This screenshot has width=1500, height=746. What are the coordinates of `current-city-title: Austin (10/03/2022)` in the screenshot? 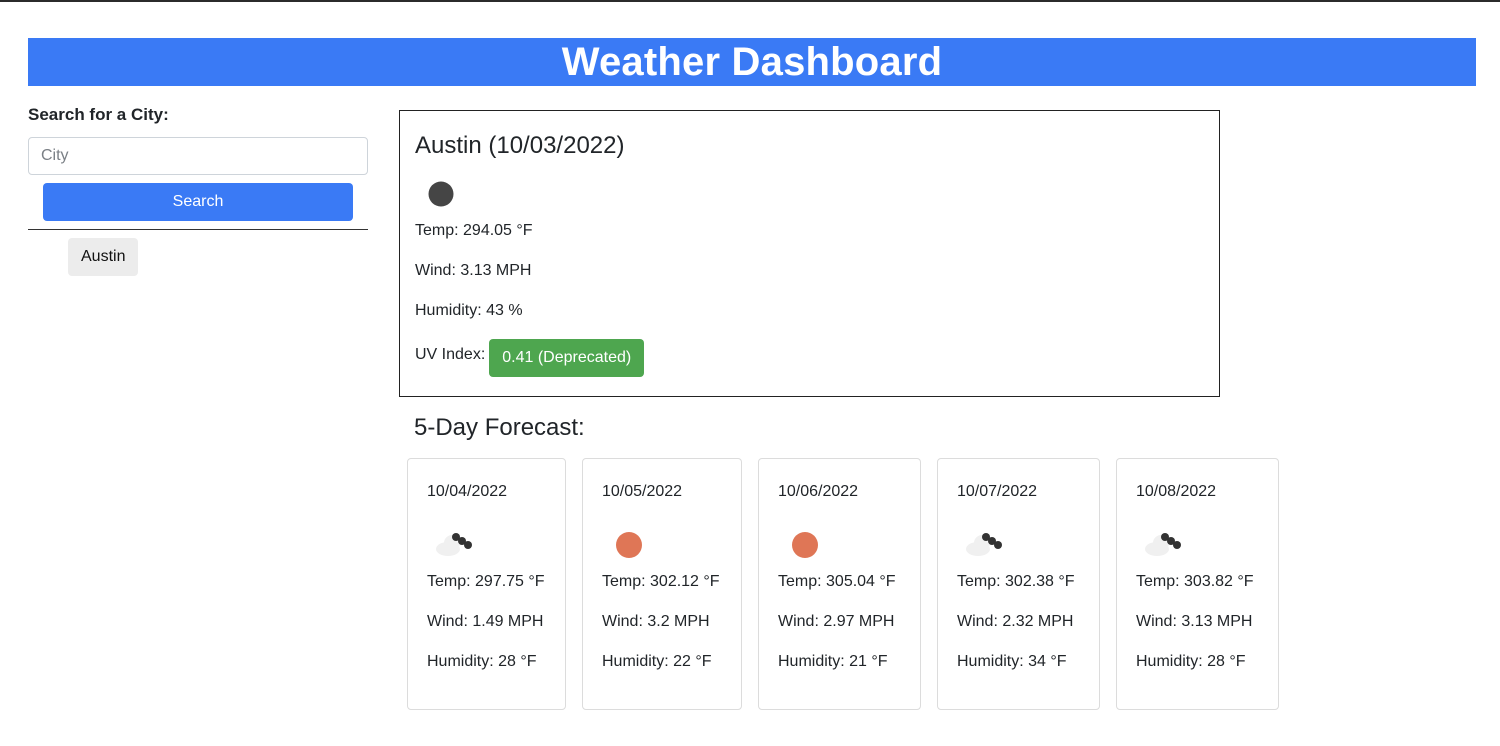 It's located at (520, 145).